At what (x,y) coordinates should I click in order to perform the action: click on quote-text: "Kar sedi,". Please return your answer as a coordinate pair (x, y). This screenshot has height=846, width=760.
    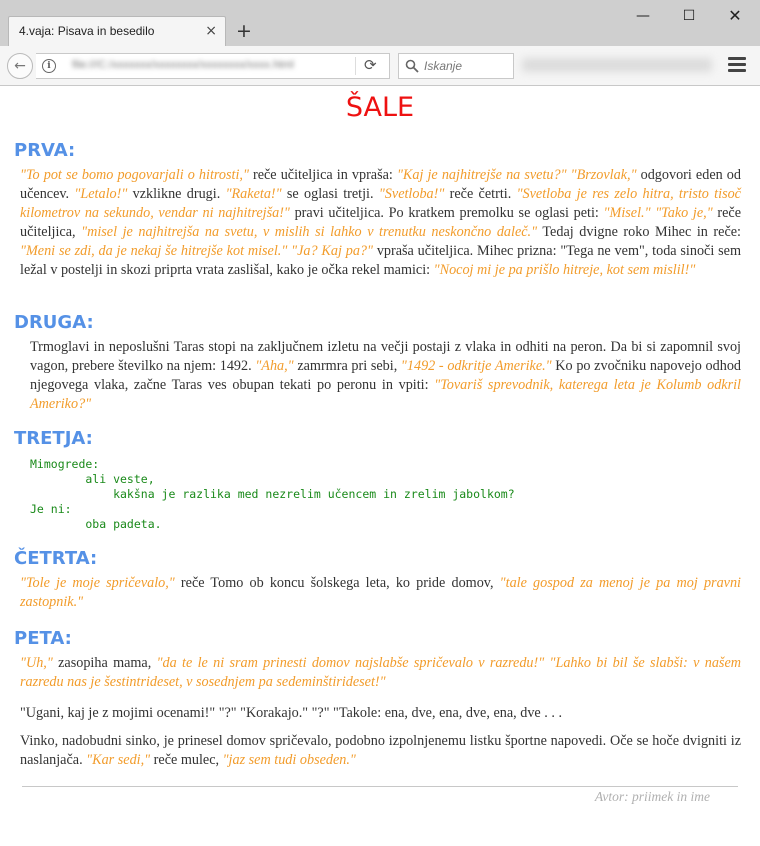
    Looking at the image, I should click on (118, 760).